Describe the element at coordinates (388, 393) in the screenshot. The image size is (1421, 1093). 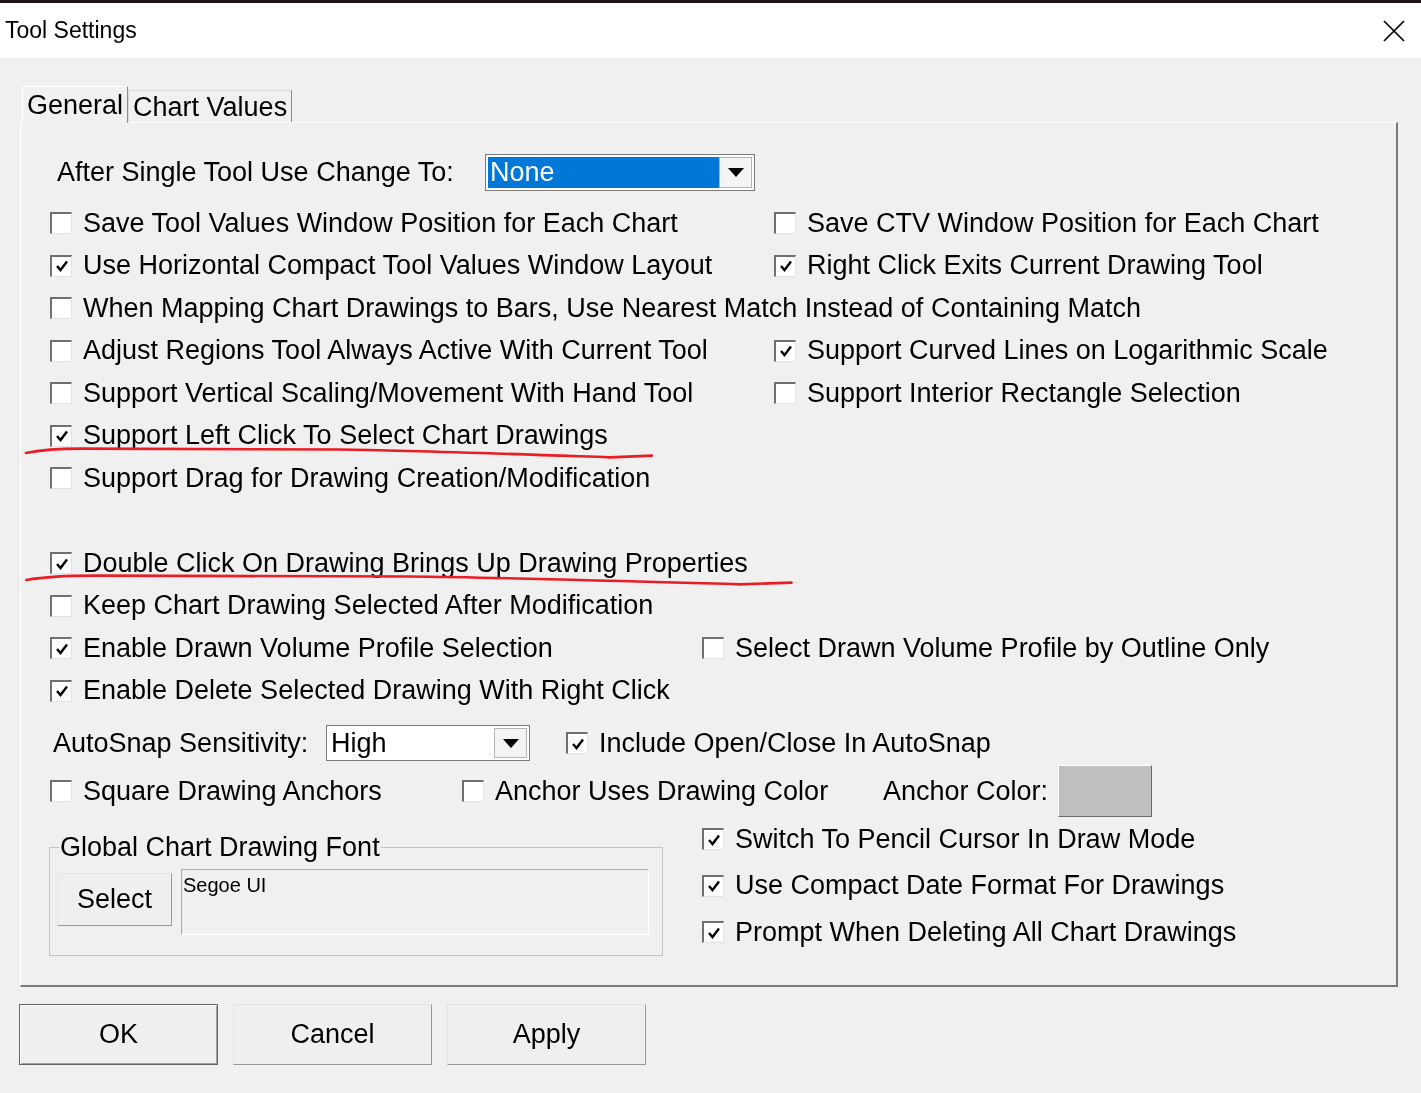
I see `checkbox-label: Support Vertical Scaling/Movement With Hand Tool` at that location.